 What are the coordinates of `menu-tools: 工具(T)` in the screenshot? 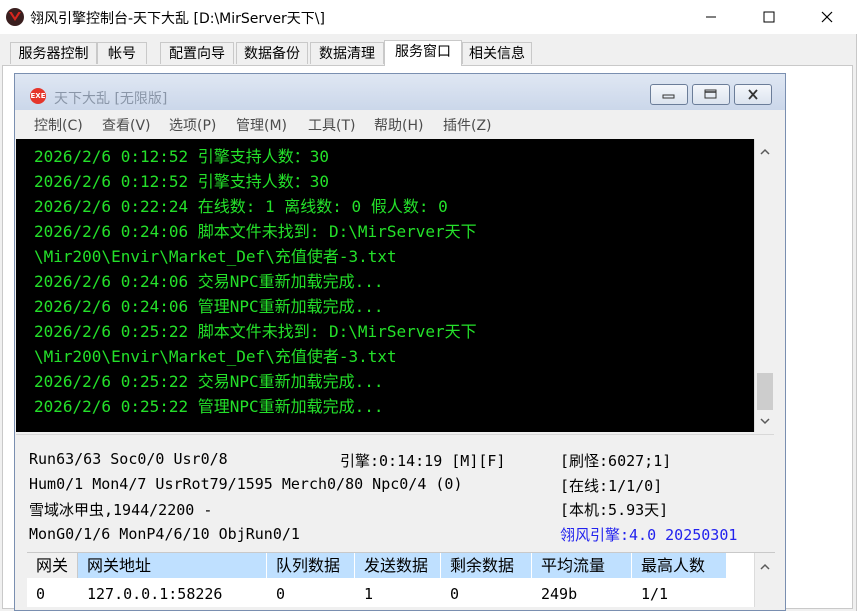 It's located at (331, 125).